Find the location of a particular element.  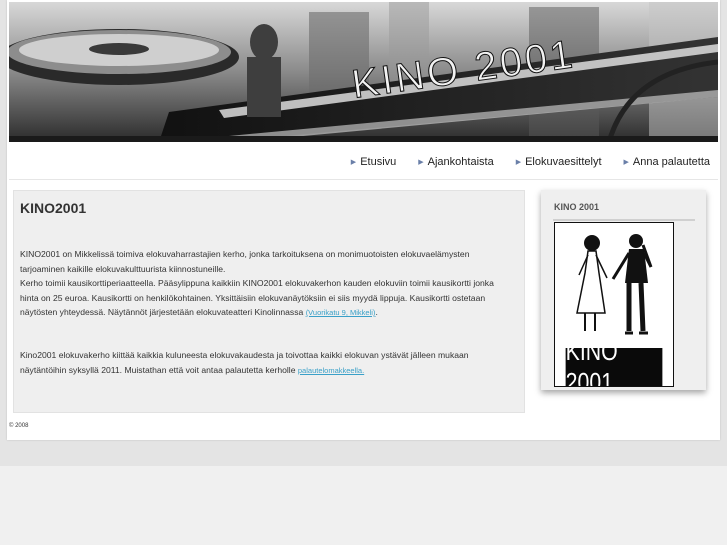

nav-item-elokuvaesittelyt: ▶ Elokuvaesittelyt is located at coordinates (559, 162).